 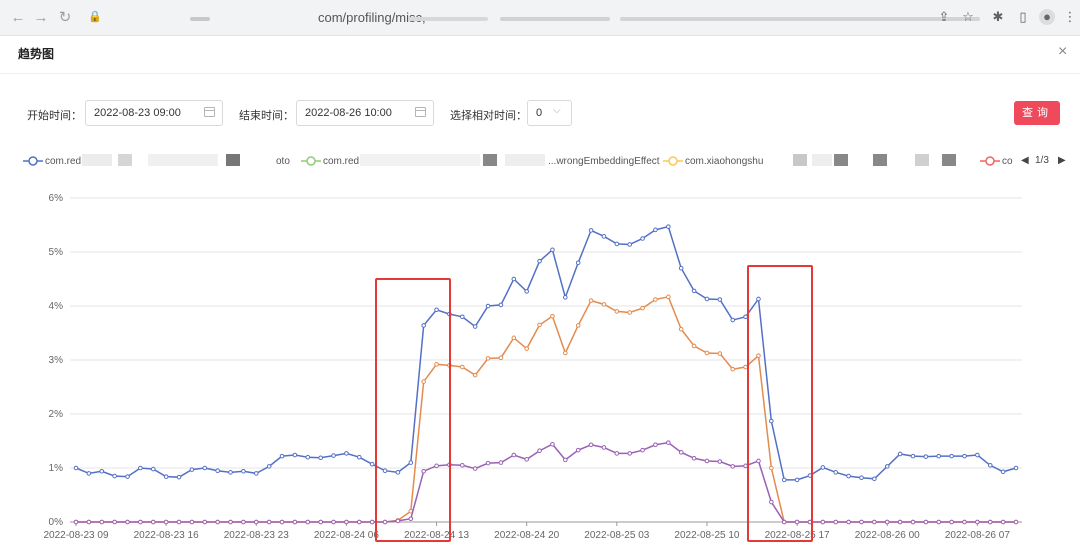 I want to click on legend-label-3: com.xiaohongshu, so click(x=724, y=161).